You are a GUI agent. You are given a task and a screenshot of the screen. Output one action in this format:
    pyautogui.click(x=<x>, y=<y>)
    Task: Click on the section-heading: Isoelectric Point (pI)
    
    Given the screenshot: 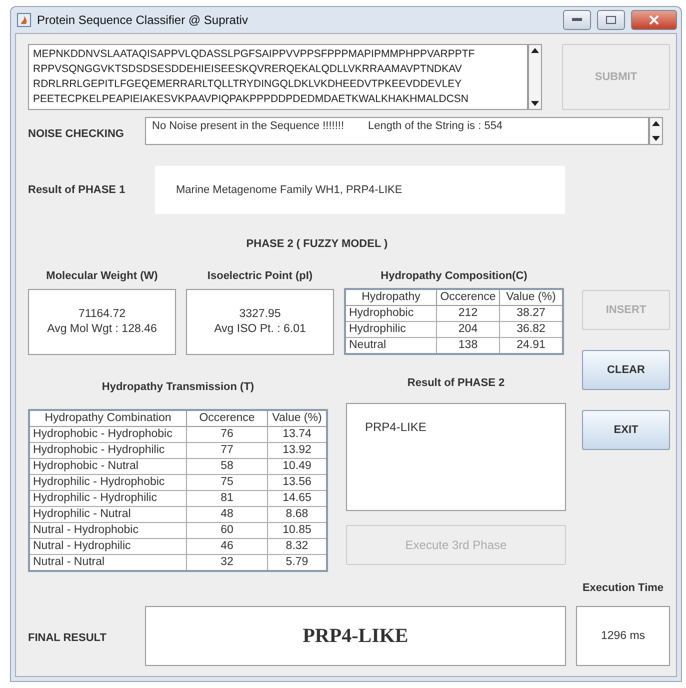 What is the action you would take?
    pyautogui.click(x=260, y=276)
    